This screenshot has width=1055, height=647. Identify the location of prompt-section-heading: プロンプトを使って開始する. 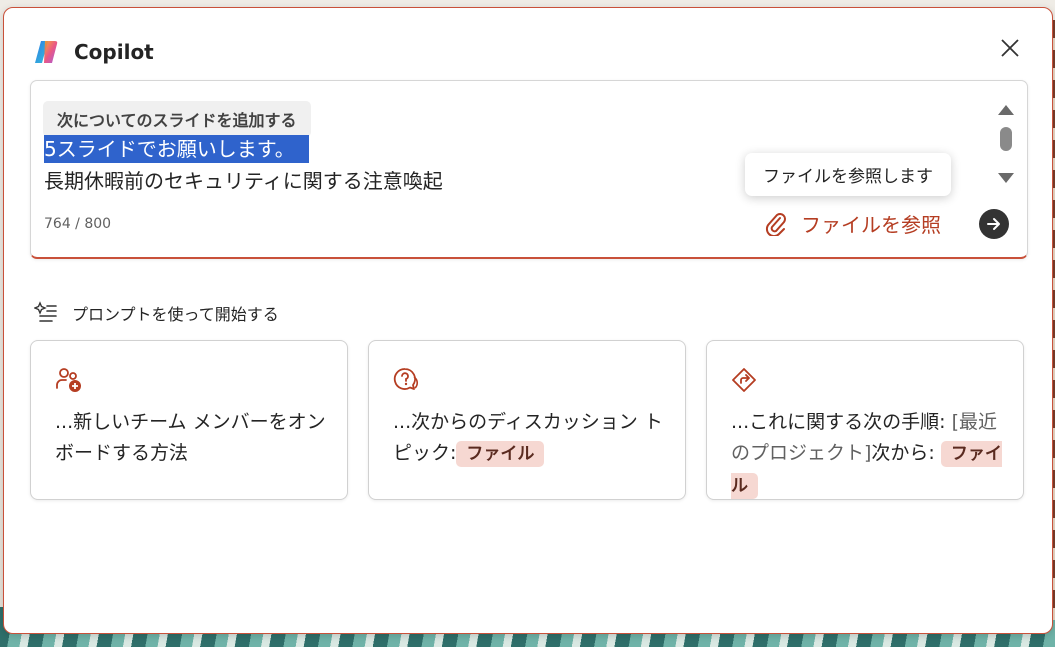
(156, 313).